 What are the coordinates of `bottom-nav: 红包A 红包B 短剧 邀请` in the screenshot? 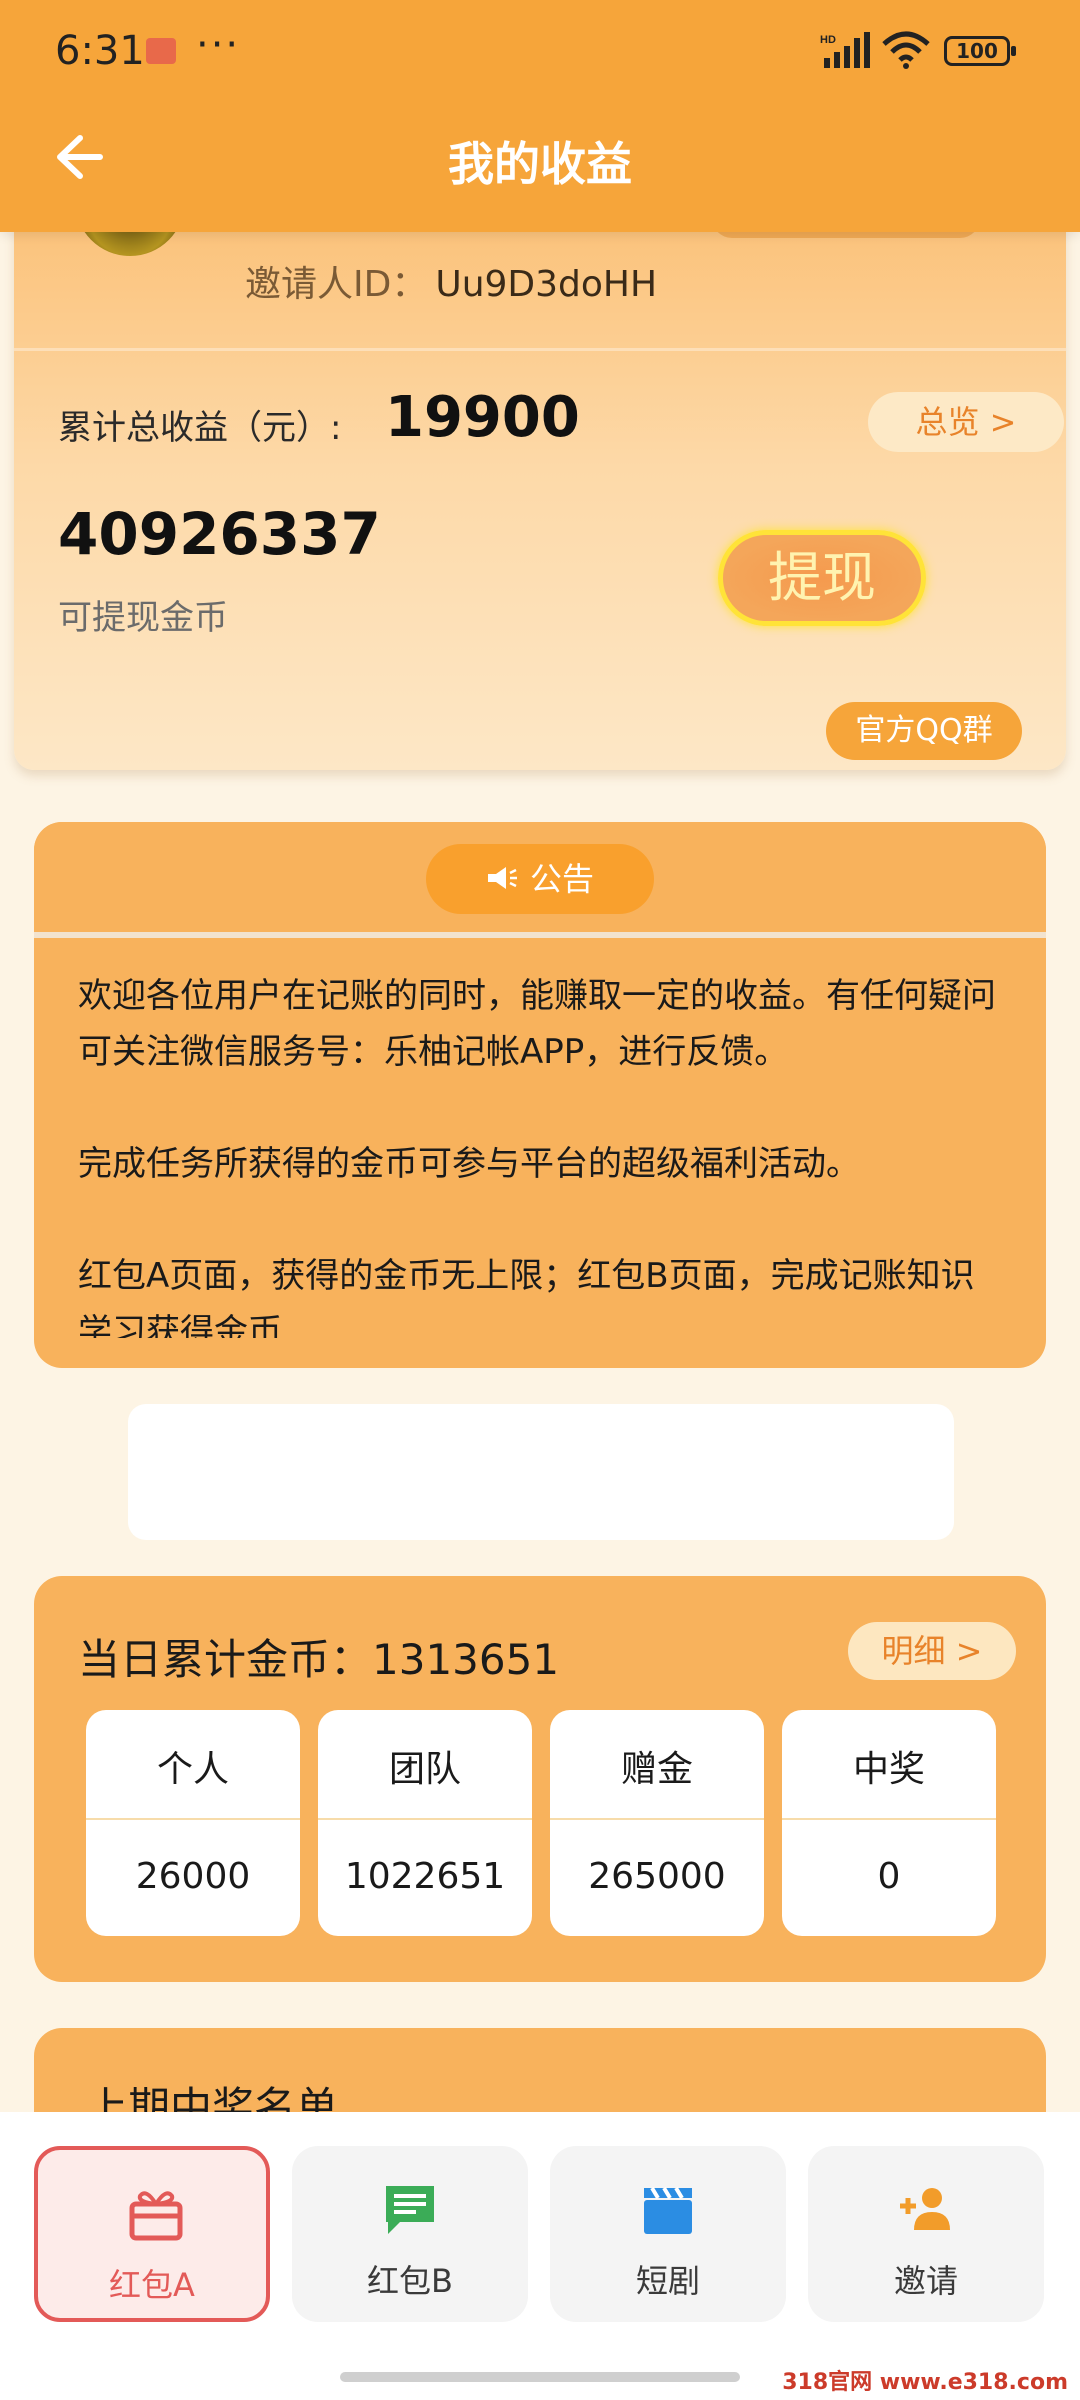 It's located at (540, 2256).